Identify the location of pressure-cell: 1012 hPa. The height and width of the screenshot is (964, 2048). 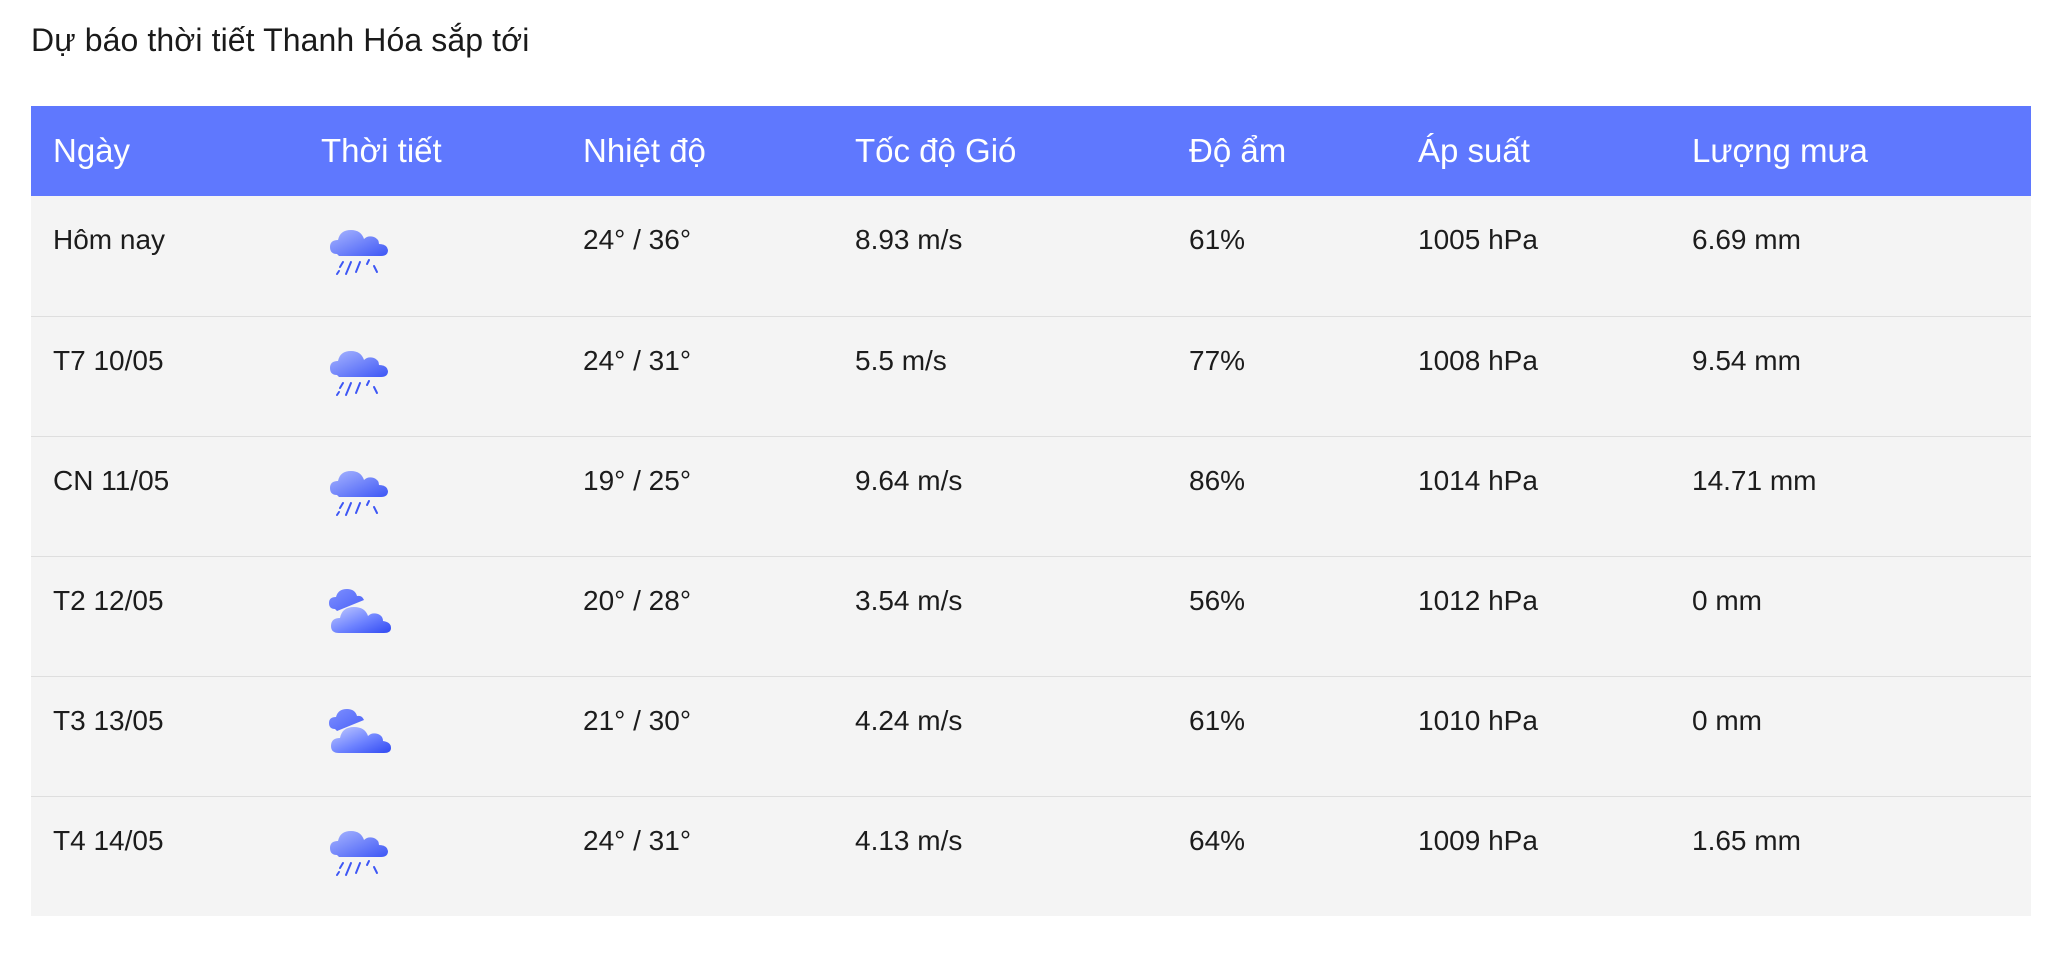
(1533, 615).